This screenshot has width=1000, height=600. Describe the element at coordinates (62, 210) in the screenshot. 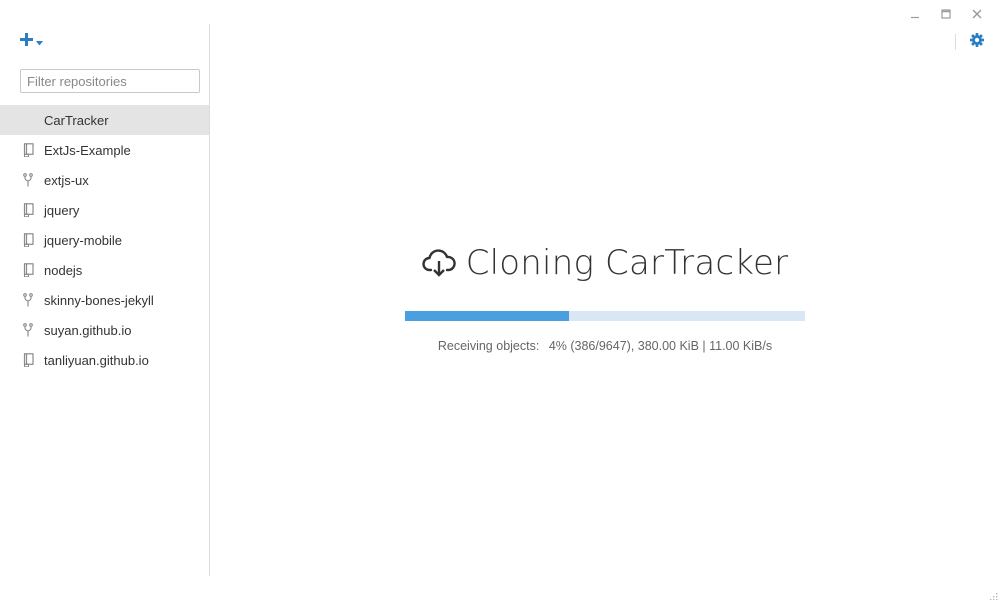

I see `repository-label: jquery` at that location.